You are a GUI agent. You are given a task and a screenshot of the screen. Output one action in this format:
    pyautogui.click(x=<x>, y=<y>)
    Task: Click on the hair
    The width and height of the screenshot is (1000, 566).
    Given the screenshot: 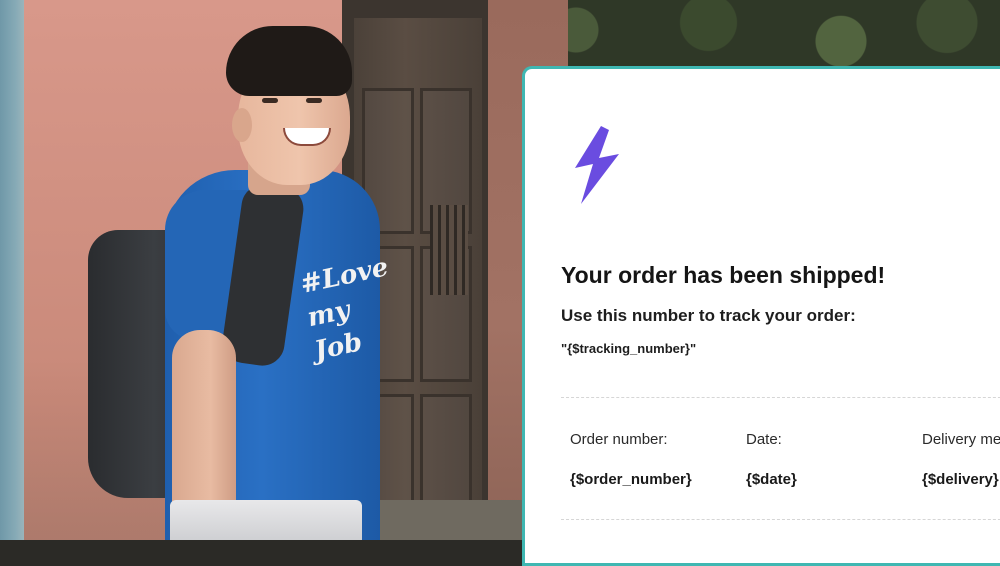 What is the action you would take?
    pyautogui.click(x=289, y=61)
    